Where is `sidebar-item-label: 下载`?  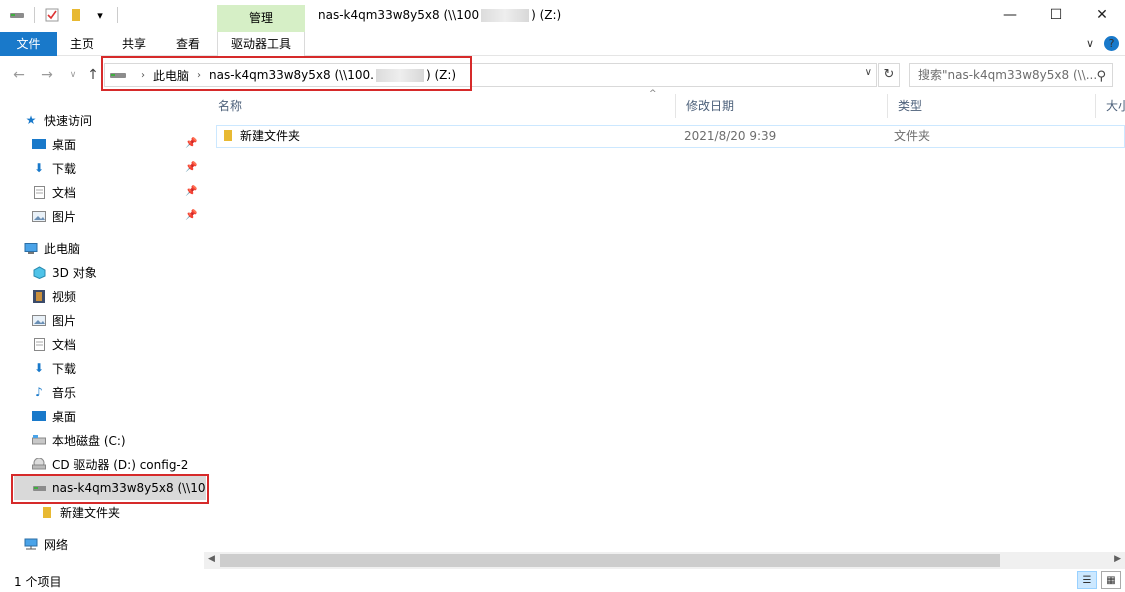
sidebar-item-label: 下载 is located at coordinates (64, 368).